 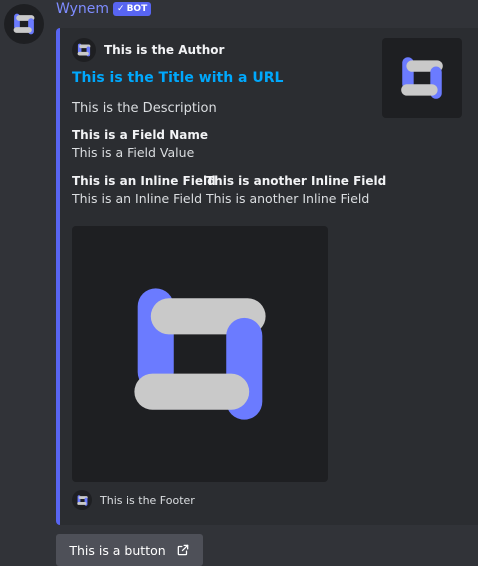 I want to click on button-label: This is a button, so click(x=117, y=550).